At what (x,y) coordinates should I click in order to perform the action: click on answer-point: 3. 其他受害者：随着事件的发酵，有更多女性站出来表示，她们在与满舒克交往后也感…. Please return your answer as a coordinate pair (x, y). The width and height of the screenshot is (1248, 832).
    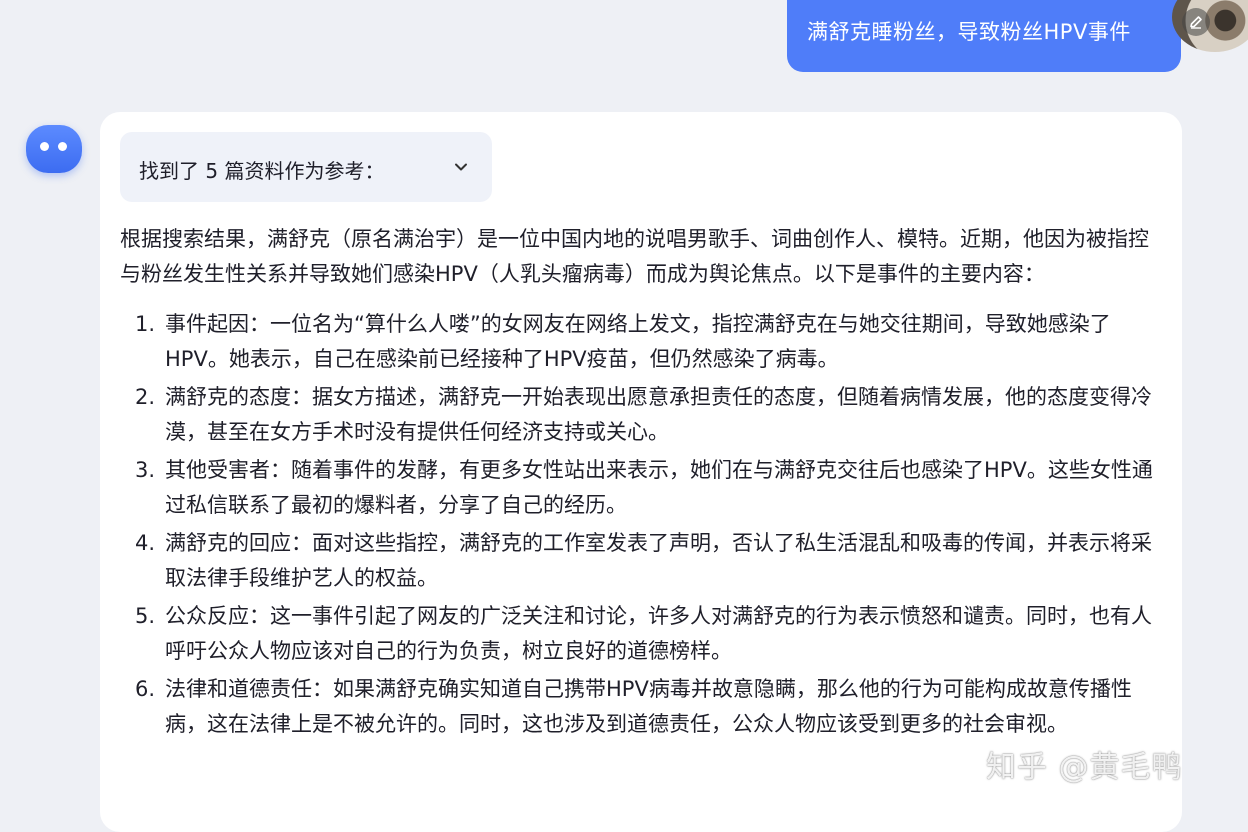
    Looking at the image, I should click on (642, 488).